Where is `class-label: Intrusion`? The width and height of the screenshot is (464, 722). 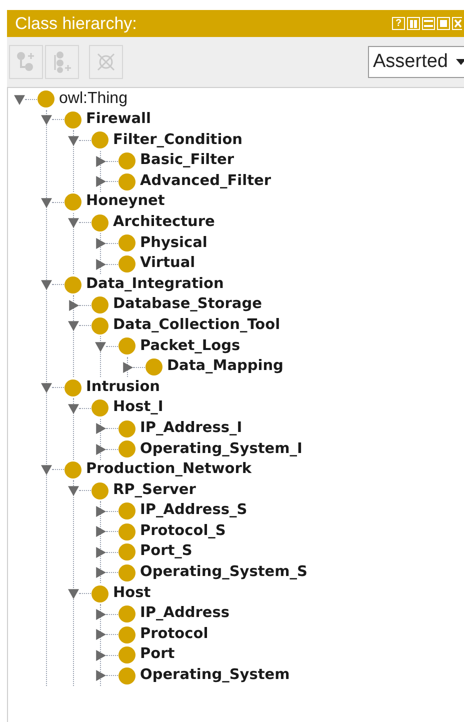
class-label: Intrusion is located at coordinates (123, 387).